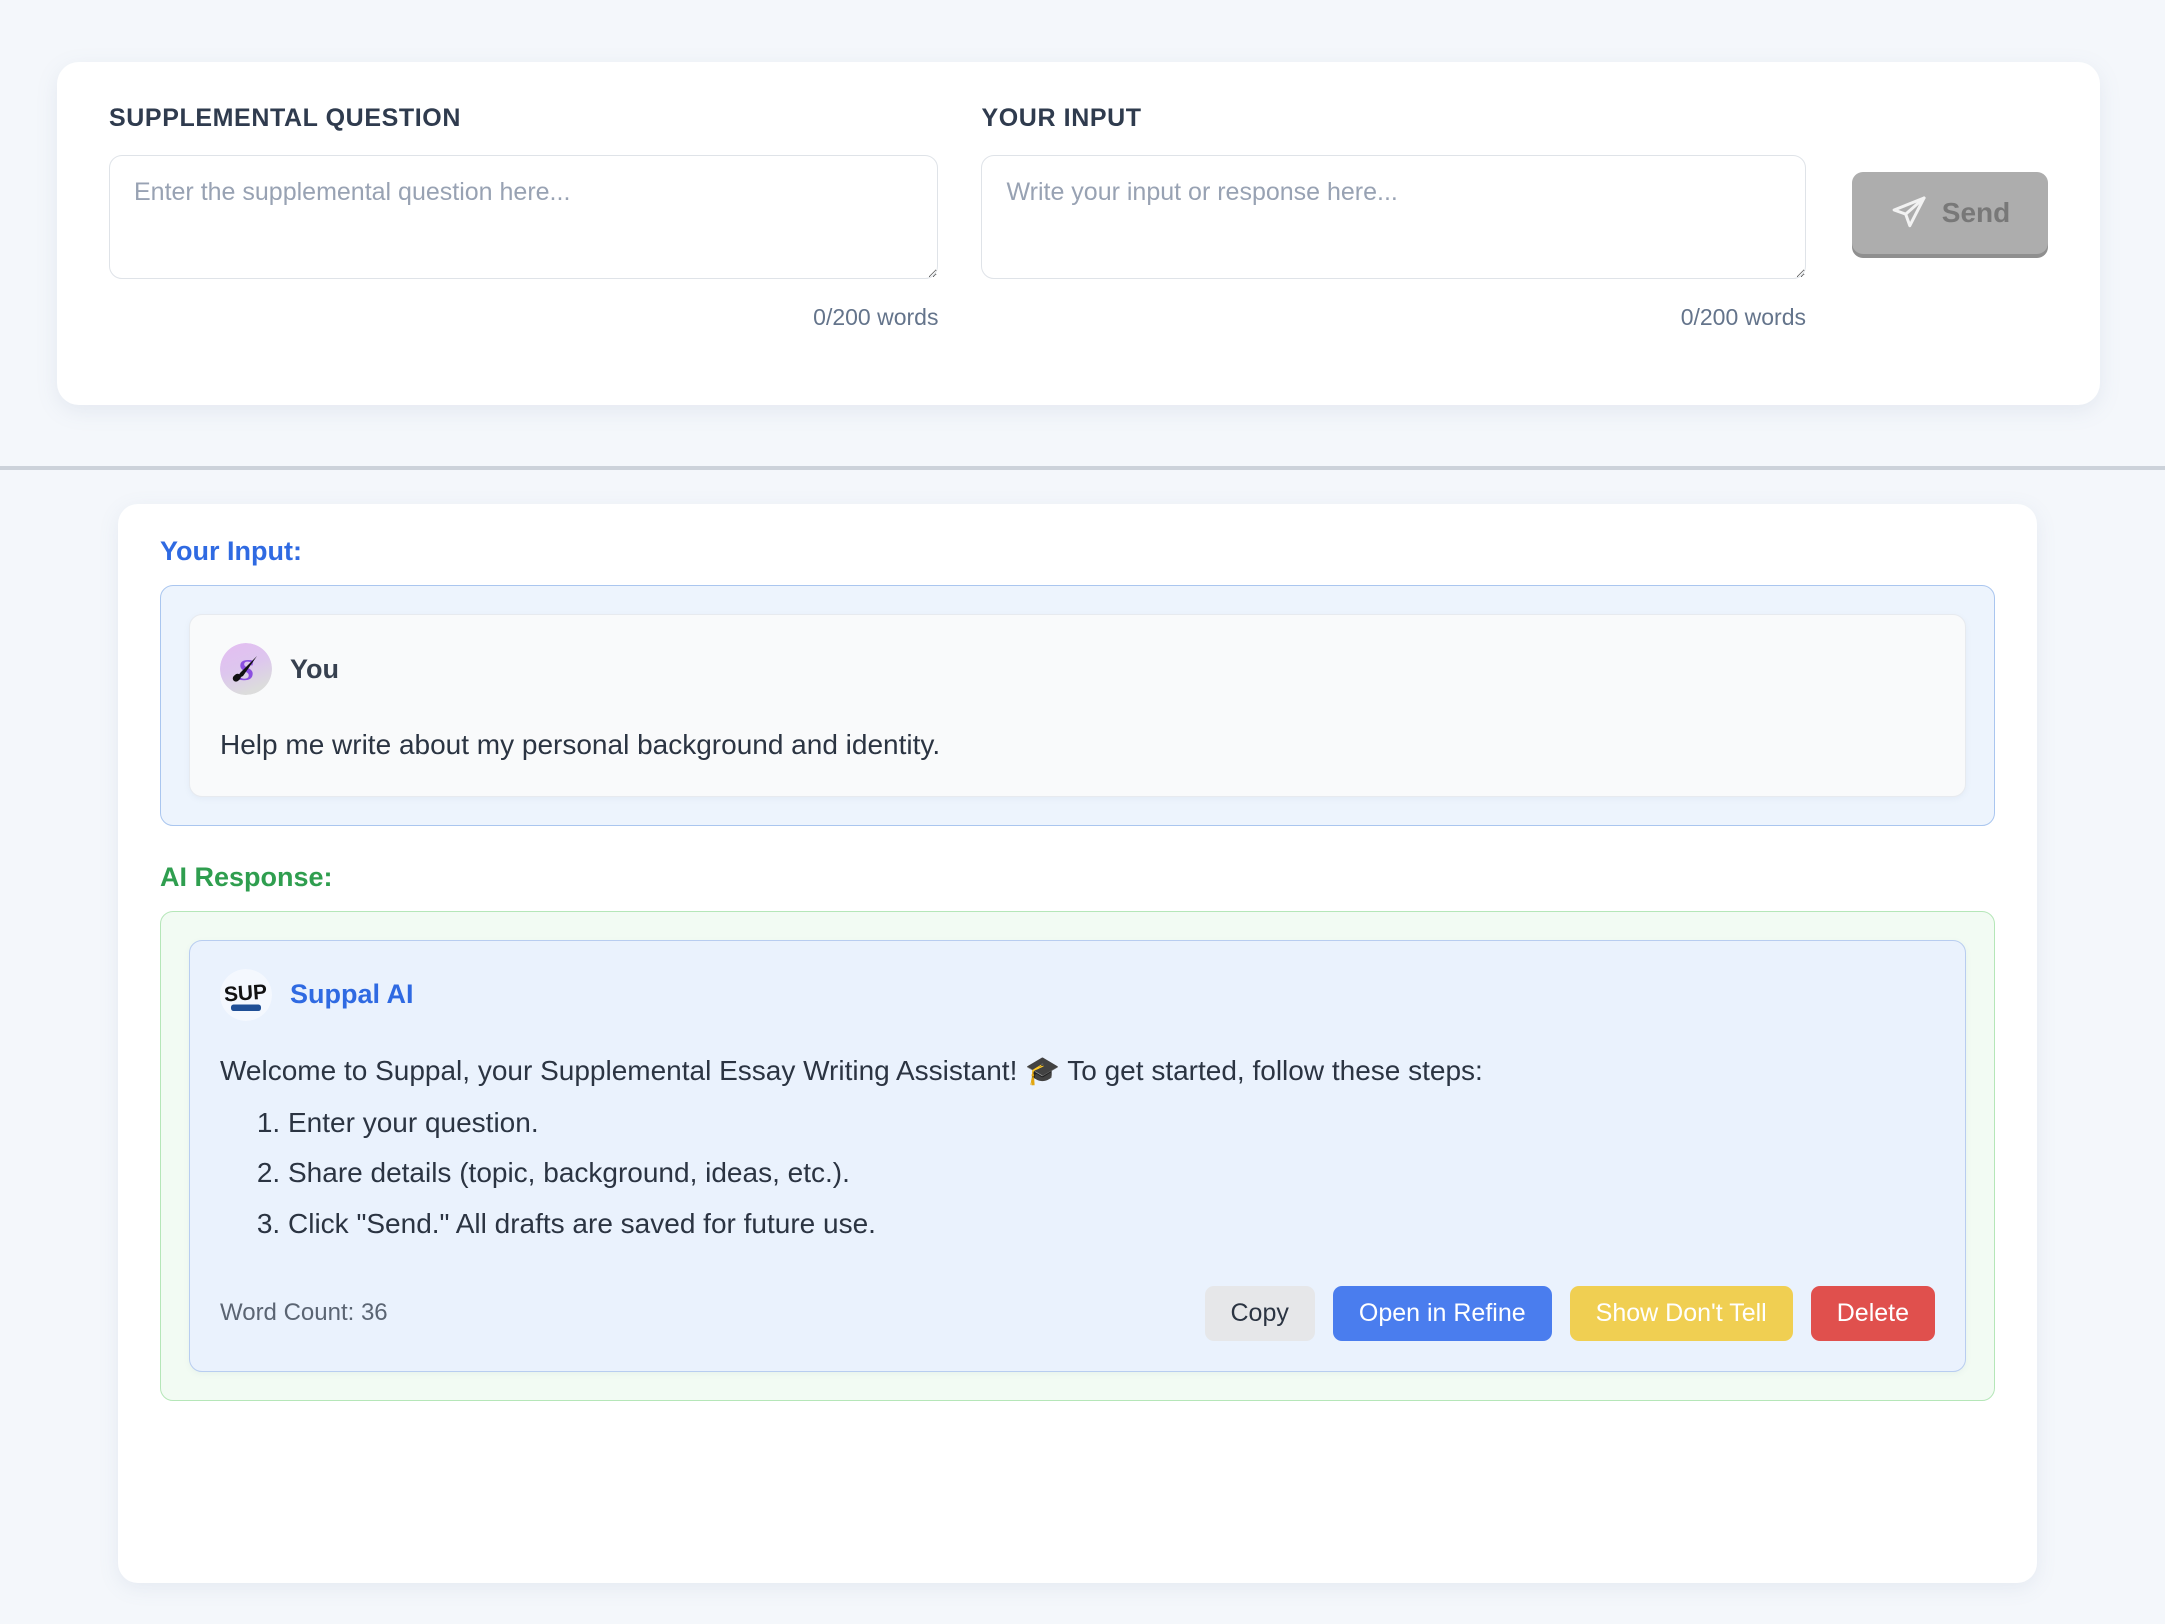 Image resolution: width=2165 pixels, height=1624 pixels. What do you see at coordinates (352, 994) in the screenshot?
I see `ai-sender-name: Suppal AI` at bounding box center [352, 994].